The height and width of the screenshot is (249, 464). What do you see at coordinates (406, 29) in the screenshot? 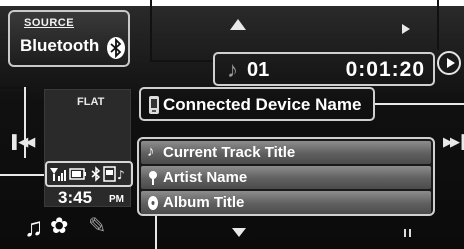
I see `play-icon` at bounding box center [406, 29].